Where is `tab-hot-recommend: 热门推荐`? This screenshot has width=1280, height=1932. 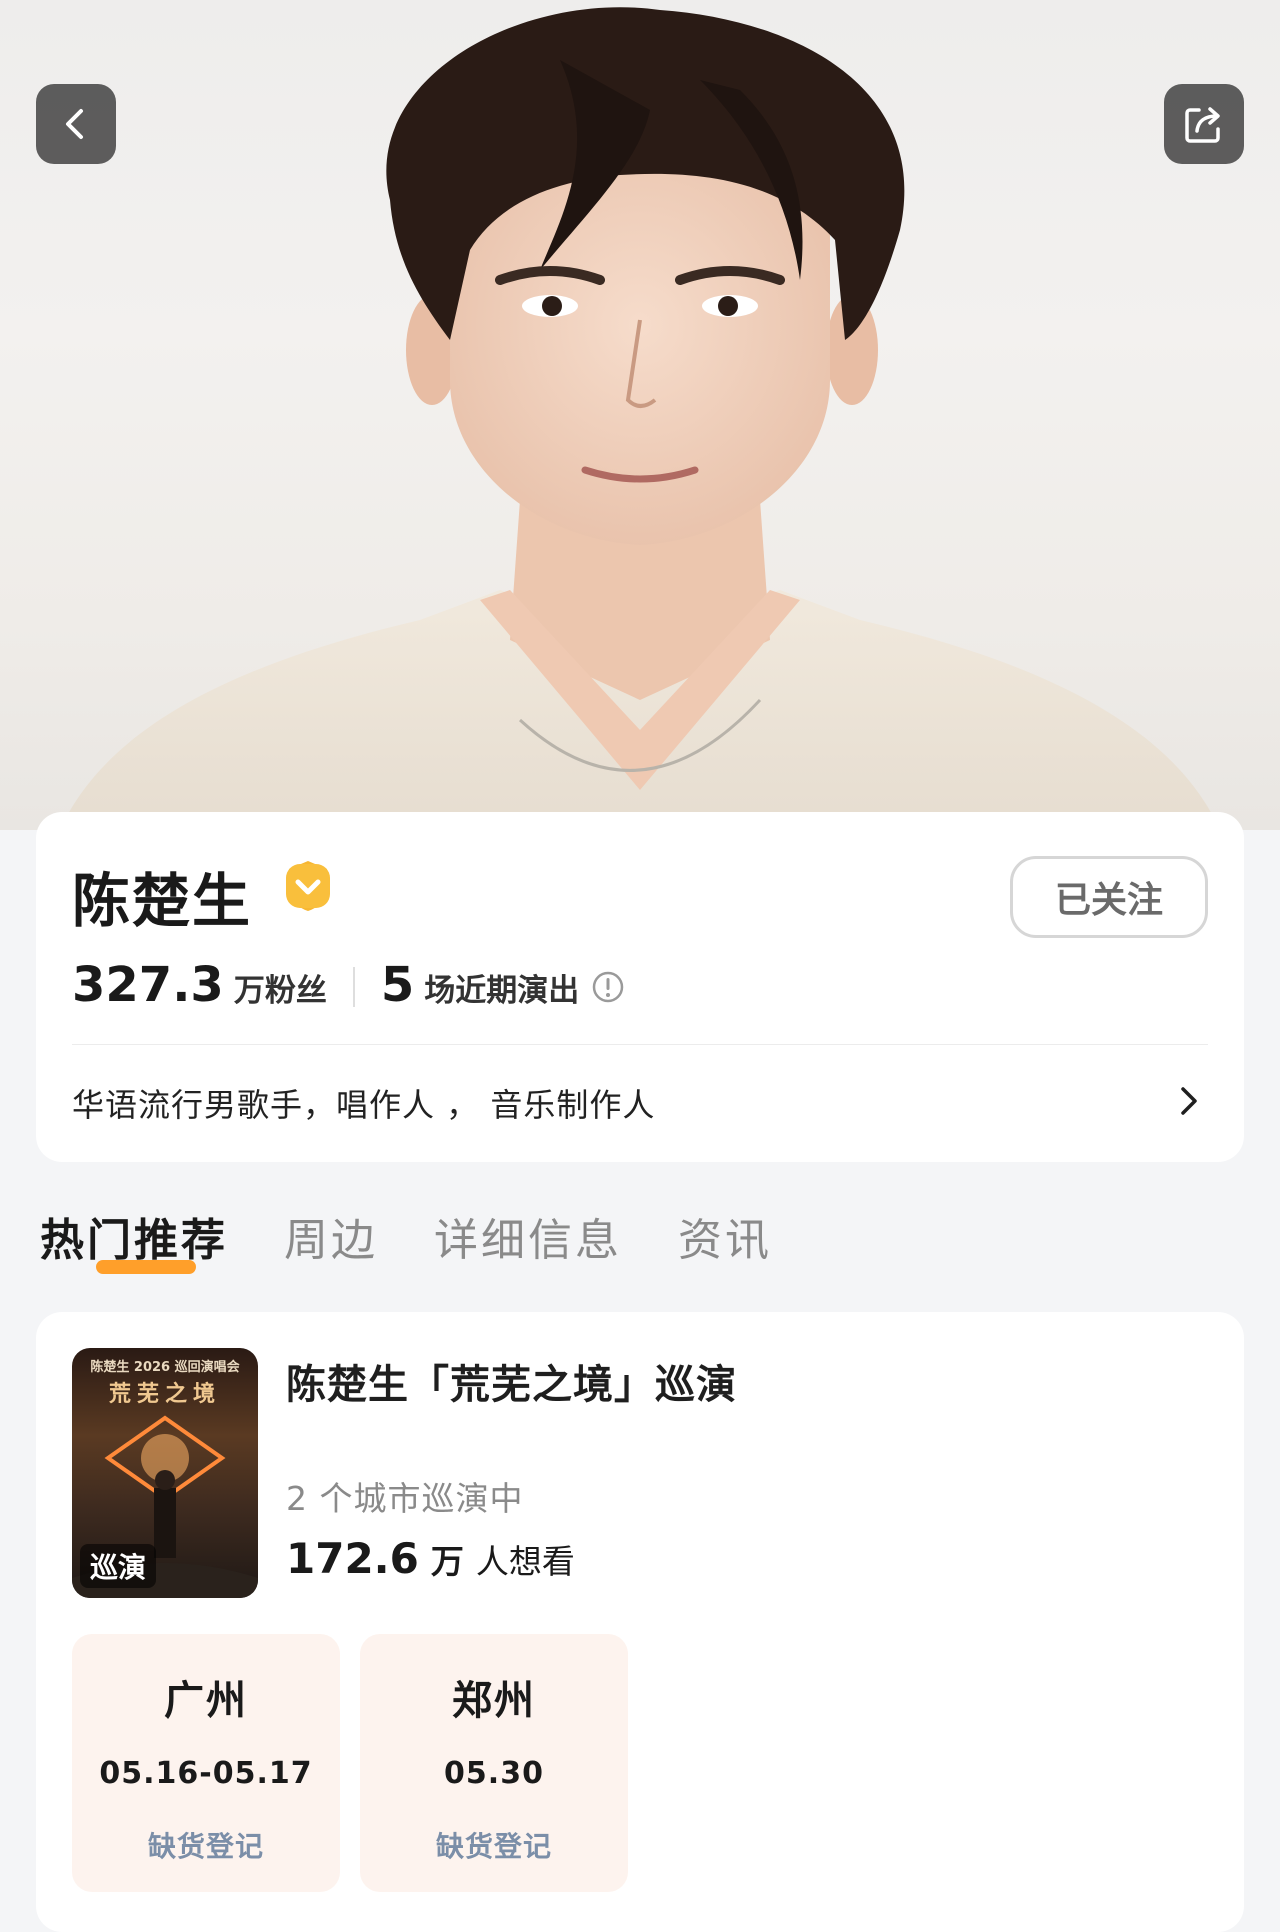 tab-hot-recommend: 热门推荐 is located at coordinates (134, 1239).